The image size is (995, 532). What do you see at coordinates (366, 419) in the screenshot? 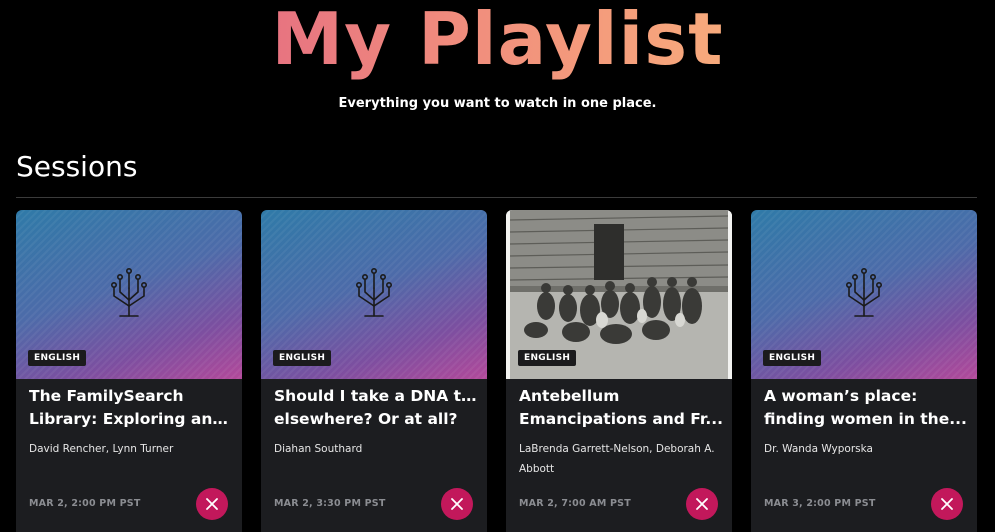
I see `session-title-line: elsewhere? Or at all?` at bounding box center [366, 419].